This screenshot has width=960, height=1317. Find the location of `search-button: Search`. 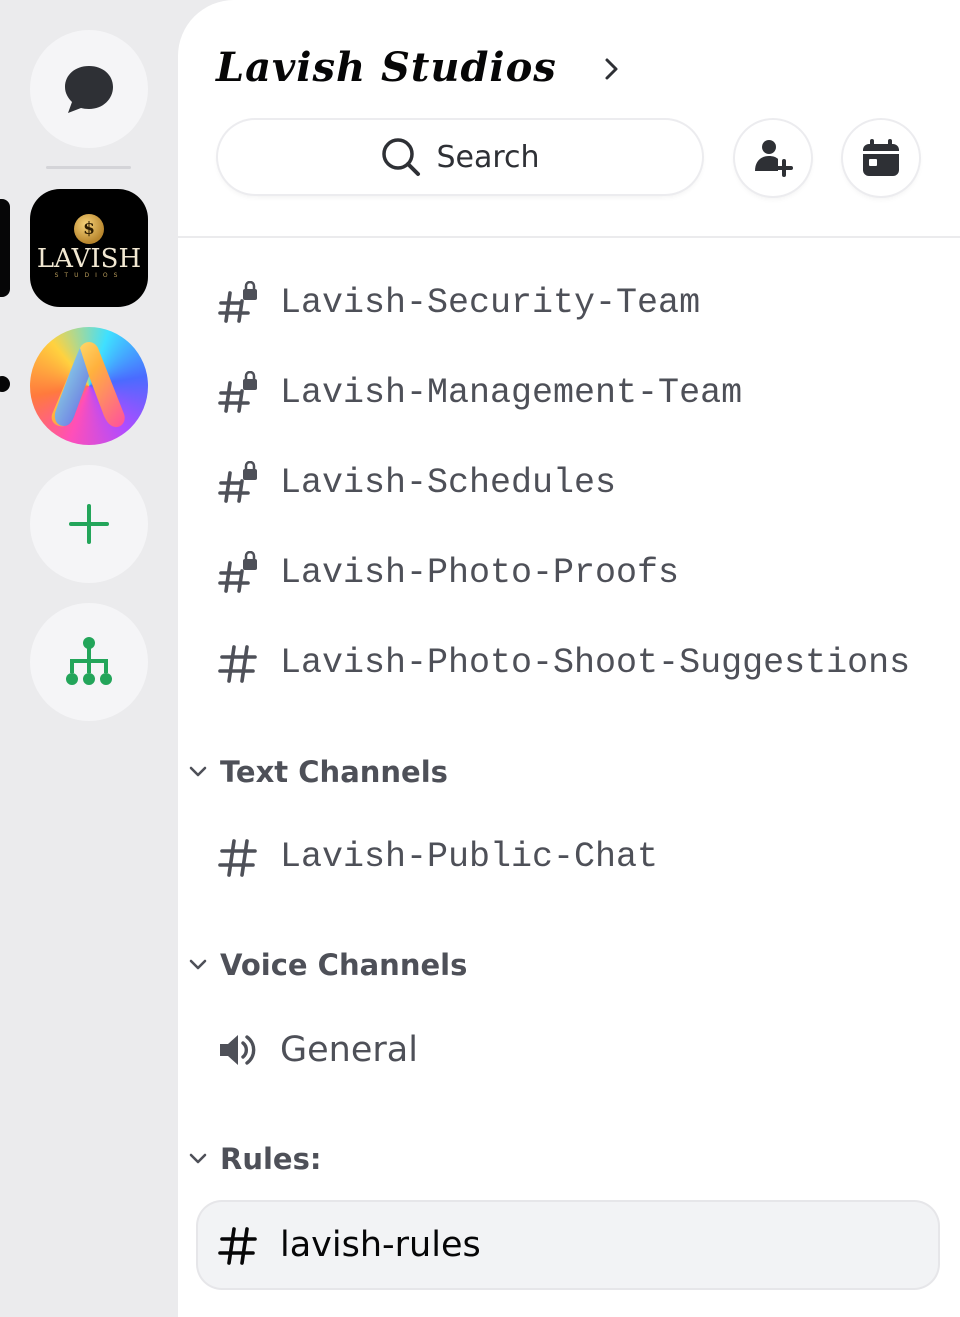

search-button: Search is located at coordinates (460, 157).